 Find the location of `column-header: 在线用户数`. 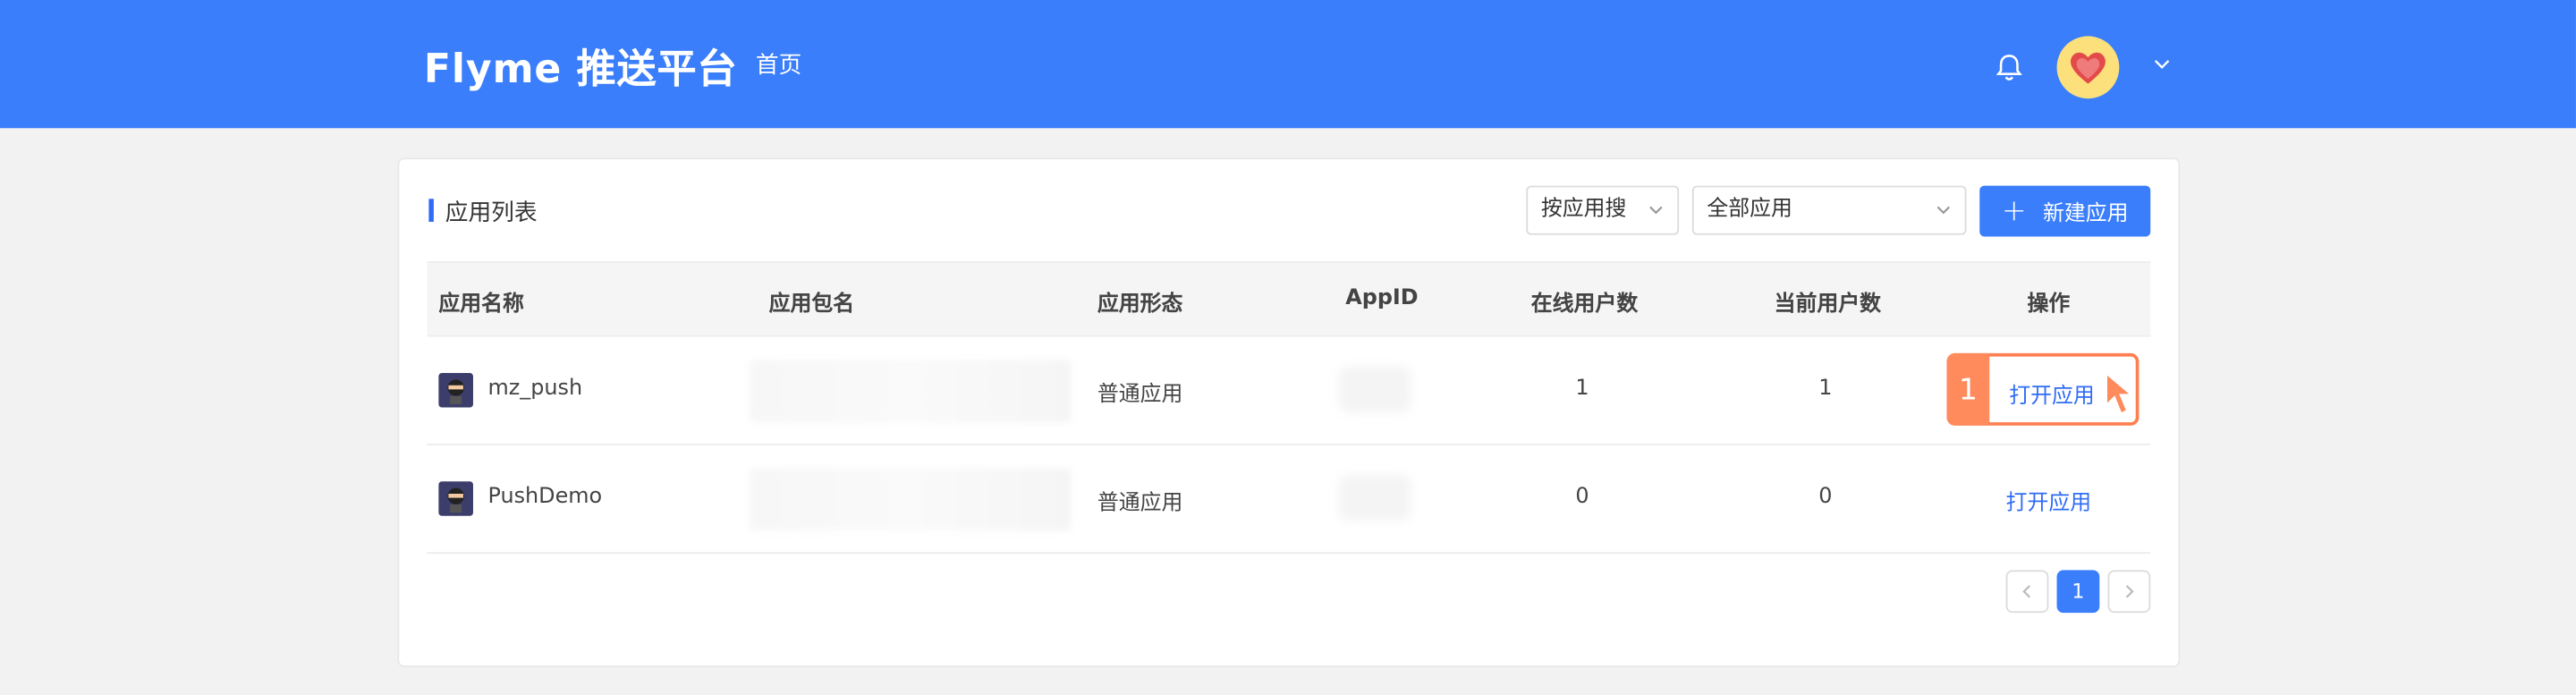

column-header: 在线用户数 is located at coordinates (1584, 305).